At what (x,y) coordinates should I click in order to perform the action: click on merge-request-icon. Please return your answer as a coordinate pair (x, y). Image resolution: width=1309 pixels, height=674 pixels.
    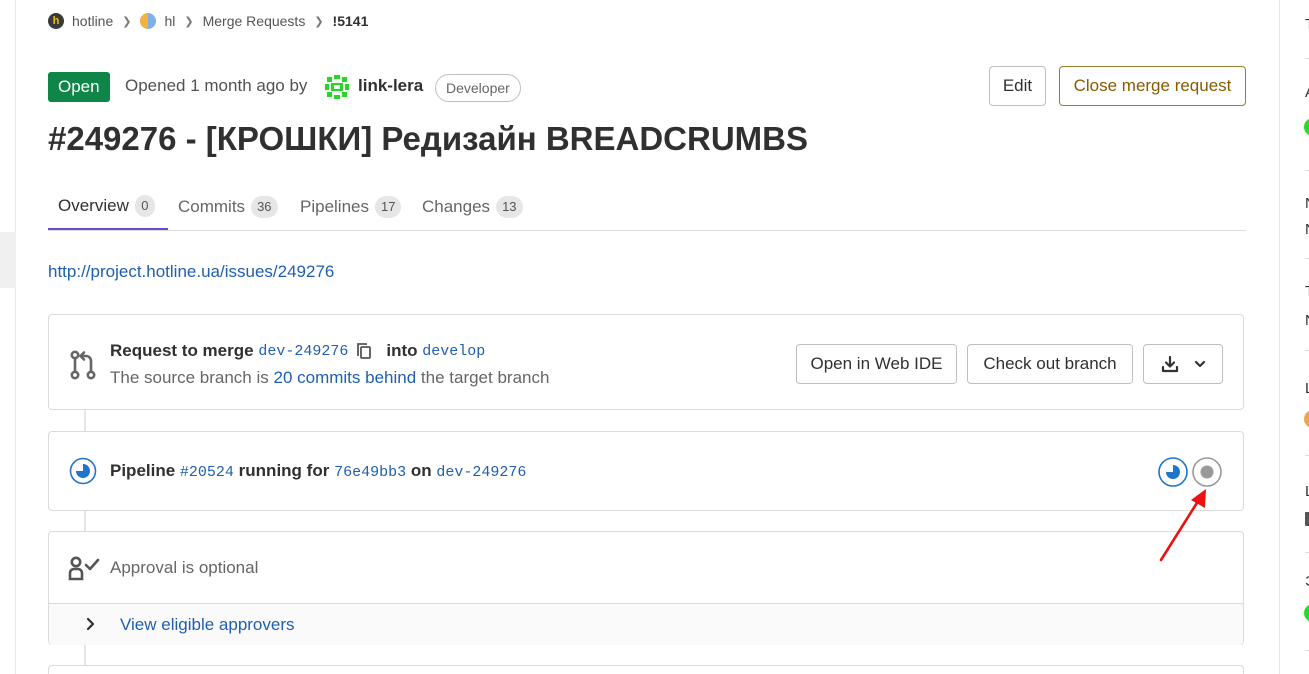
    Looking at the image, I should click on (83, 365).